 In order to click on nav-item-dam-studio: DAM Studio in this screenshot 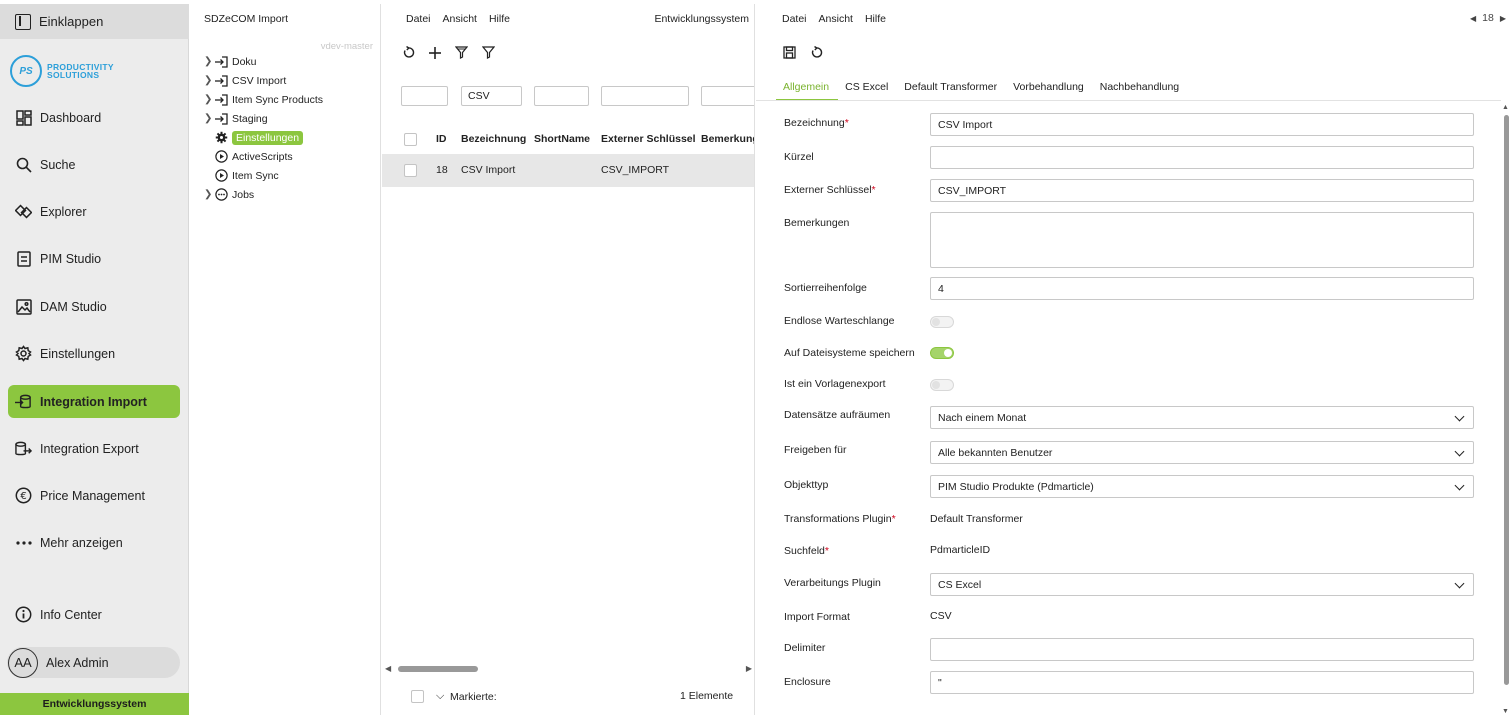, I will do `click(94, 306)`.